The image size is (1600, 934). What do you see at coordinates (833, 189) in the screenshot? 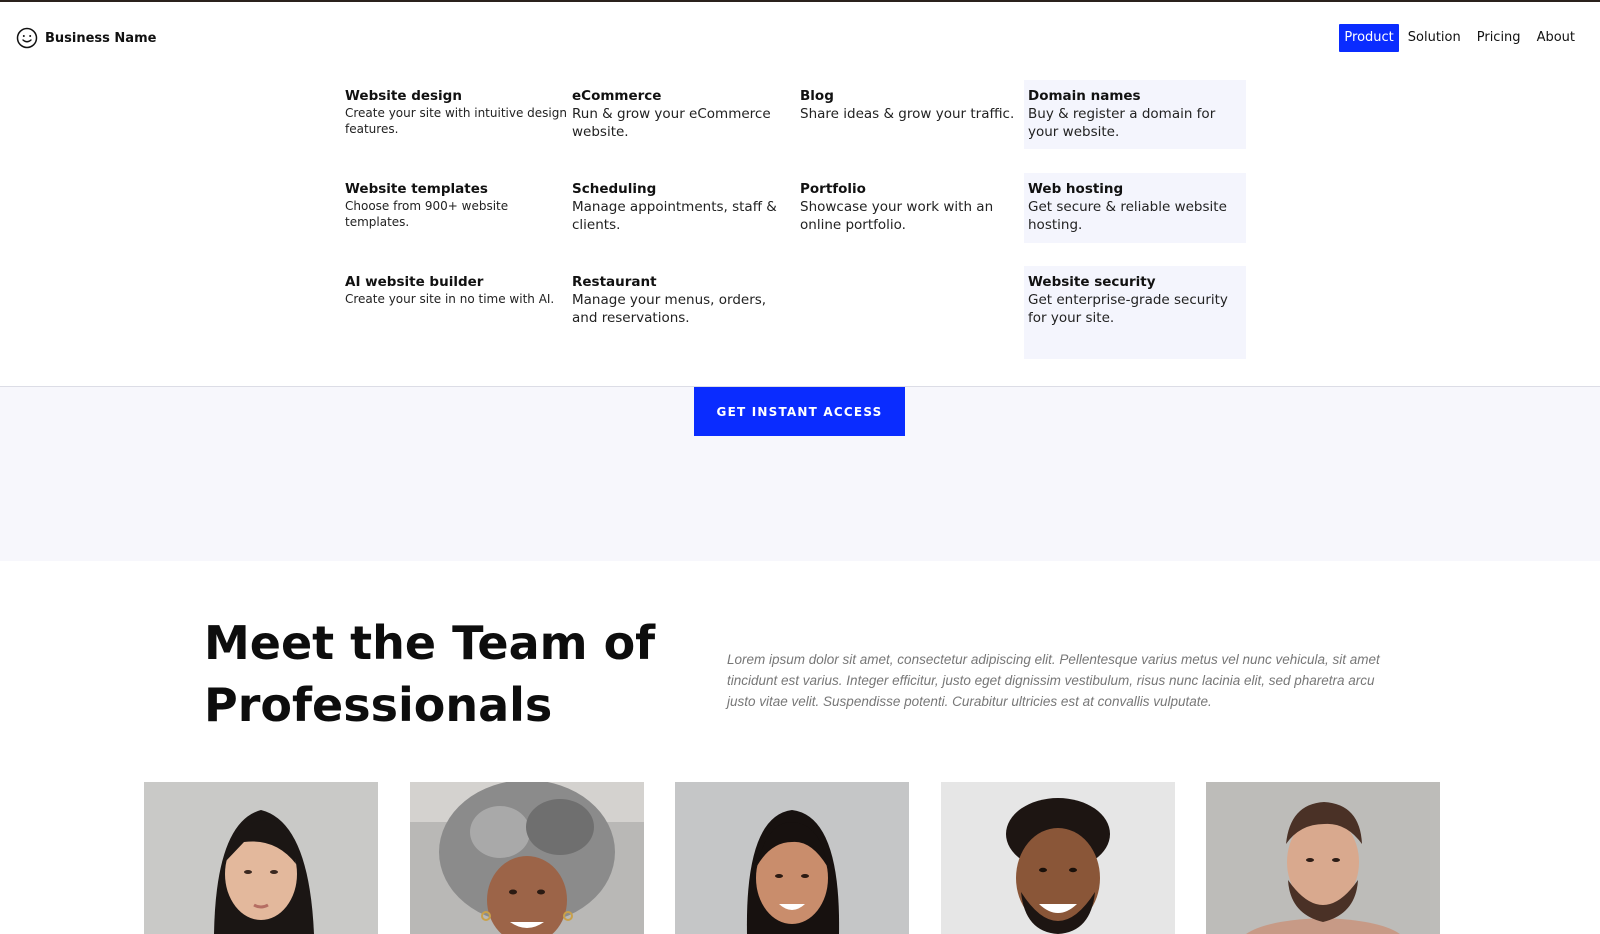
I see `menu-item-title: Portfolio` at bounding box center [833, 189].